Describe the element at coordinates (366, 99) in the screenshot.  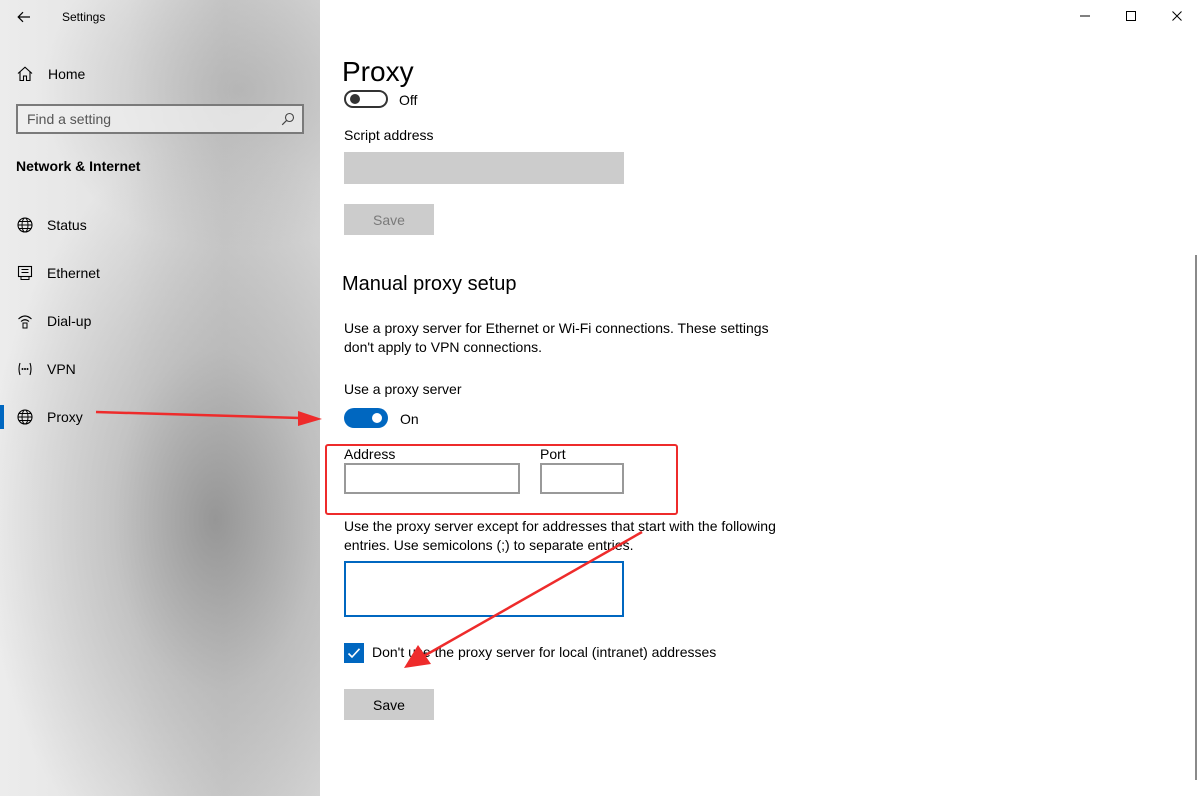
I see `auto-script-toggle` at that location.